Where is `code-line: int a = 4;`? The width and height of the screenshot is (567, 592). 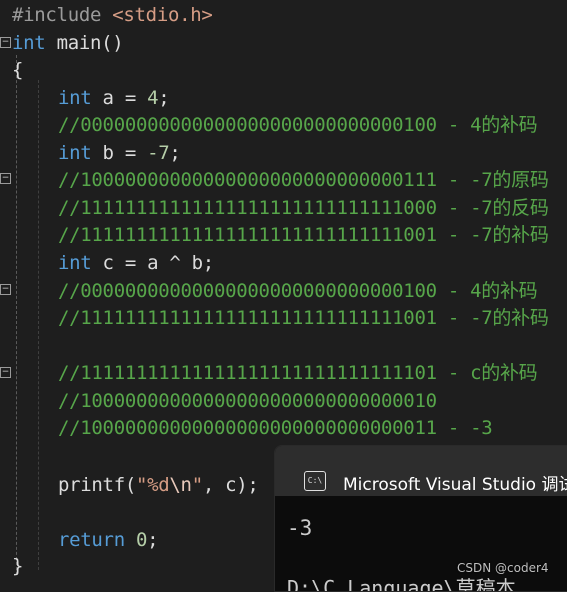
code-line: int a = 4; is located at coordinates (114, 98).